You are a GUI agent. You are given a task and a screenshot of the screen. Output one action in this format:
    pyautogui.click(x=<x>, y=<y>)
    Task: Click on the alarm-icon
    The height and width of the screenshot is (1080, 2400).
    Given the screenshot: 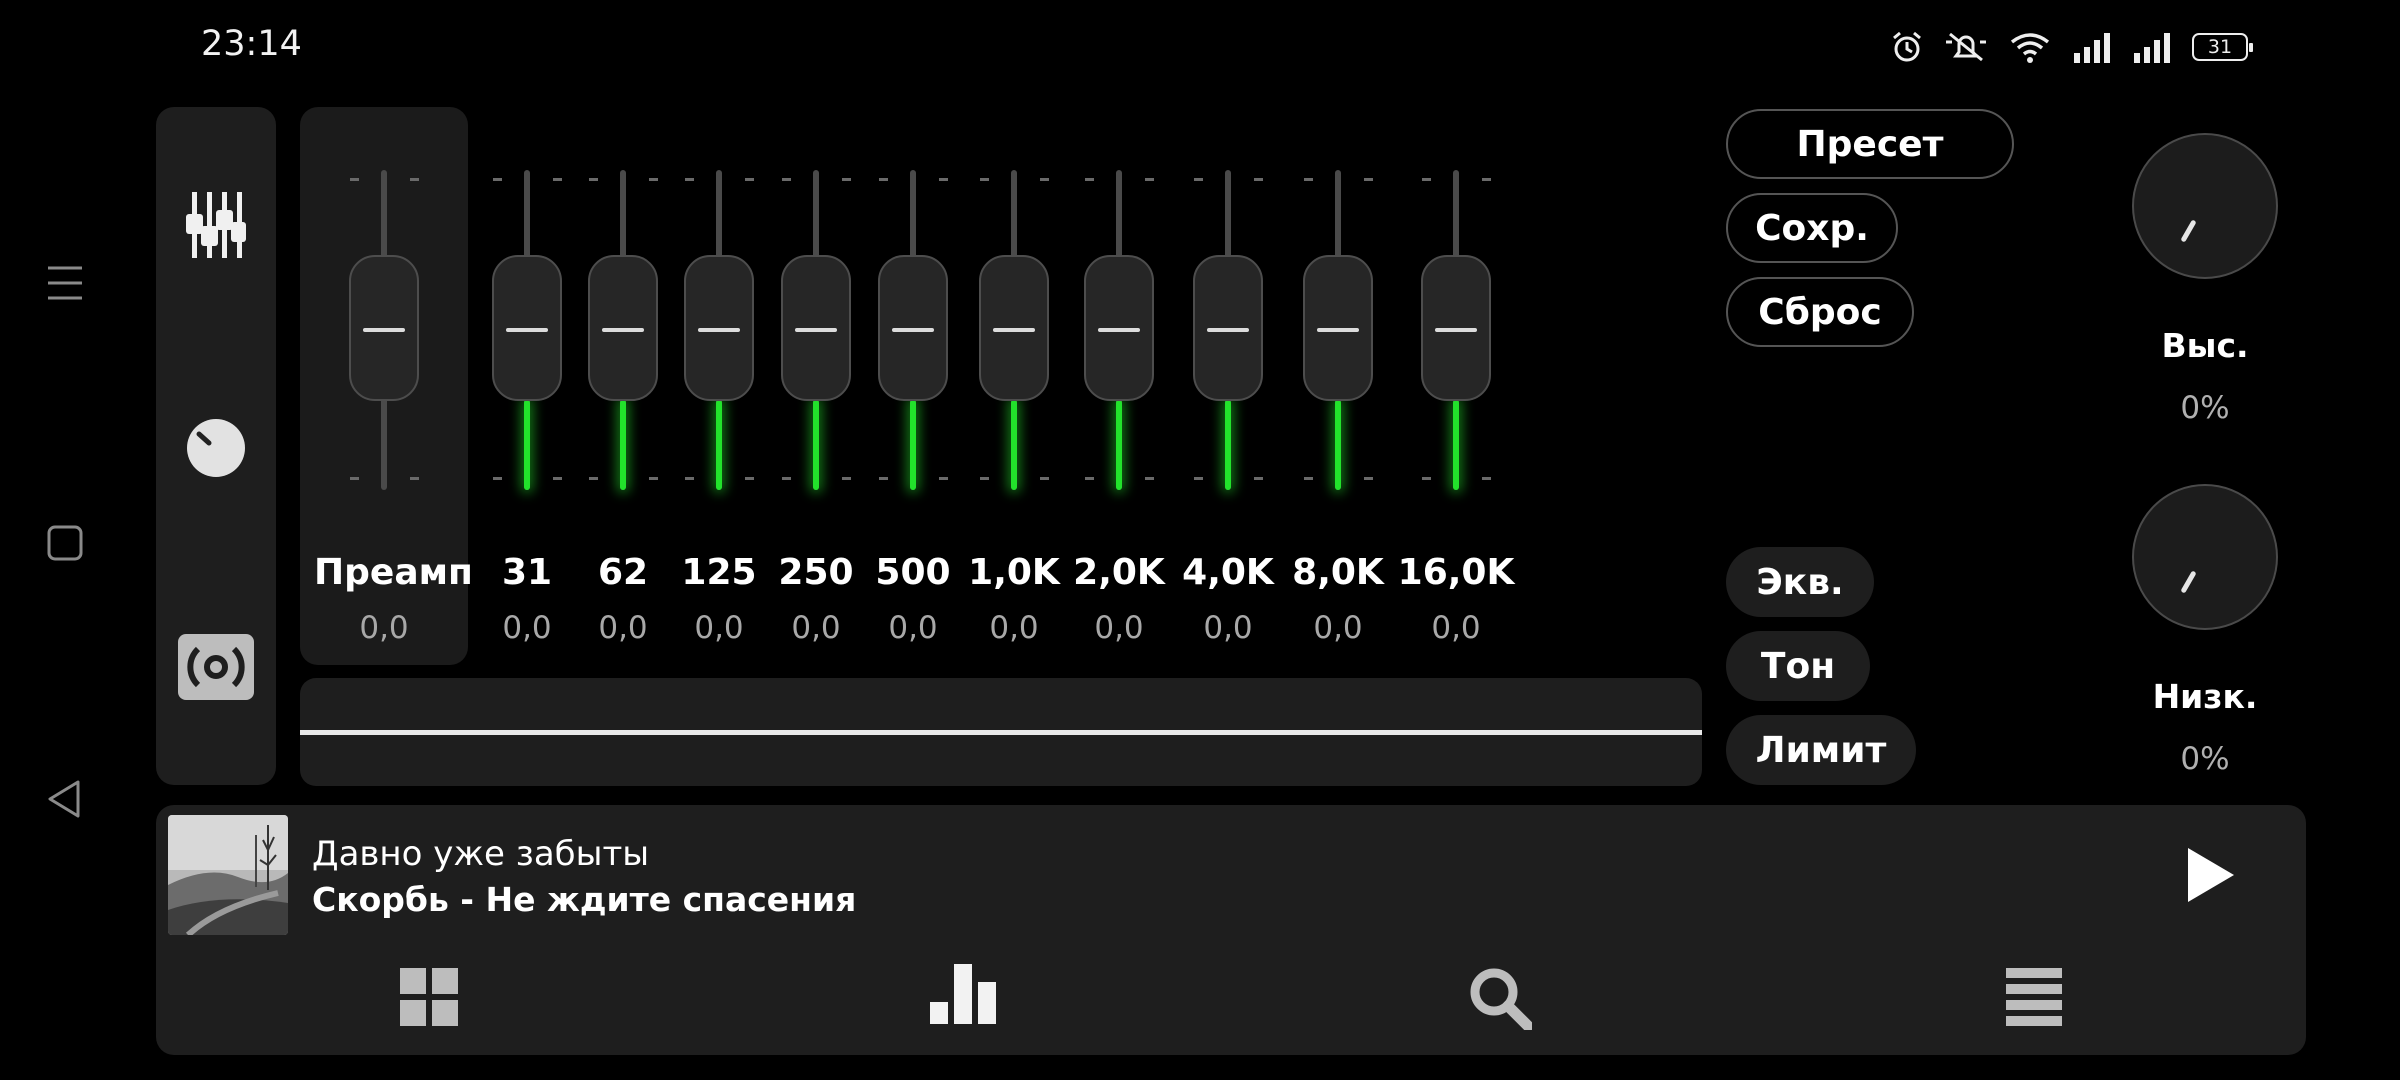 What is the action you would take?
    pyautogui.click(x=1907, y=46)
    